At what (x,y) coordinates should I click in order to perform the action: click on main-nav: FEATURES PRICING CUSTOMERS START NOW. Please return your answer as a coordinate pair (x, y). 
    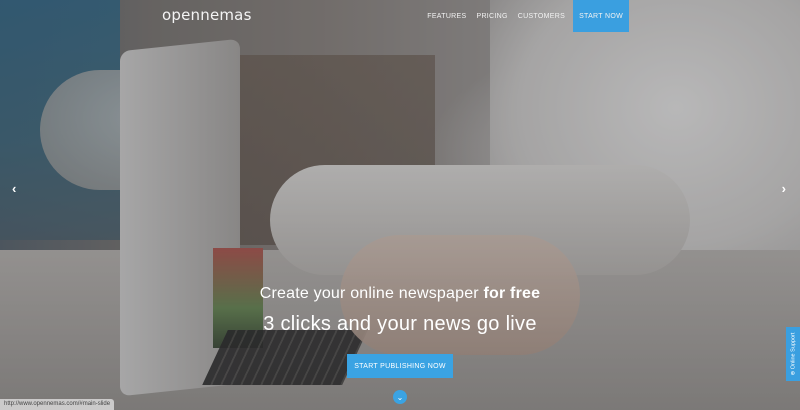
    Looking at the image, I should click on (525, 16).